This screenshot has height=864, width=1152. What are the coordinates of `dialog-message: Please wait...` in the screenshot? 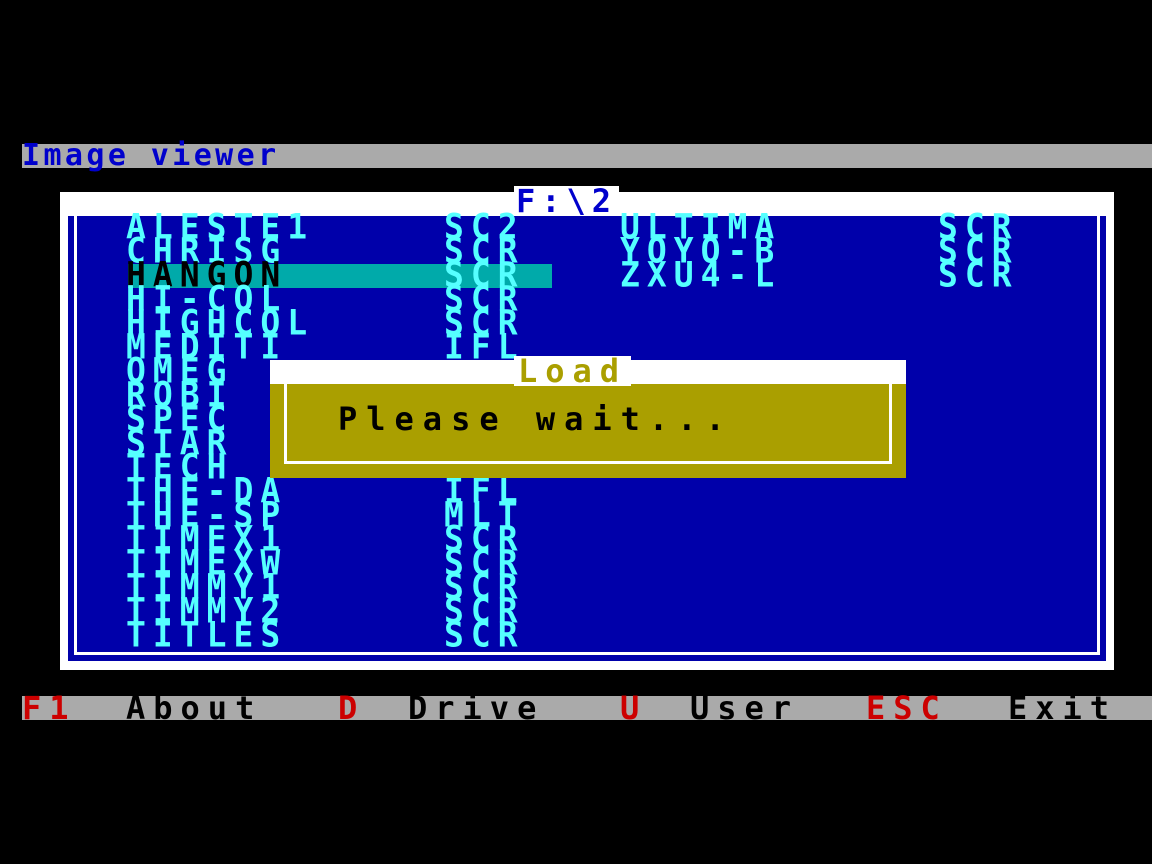 It's located at (536, 419).